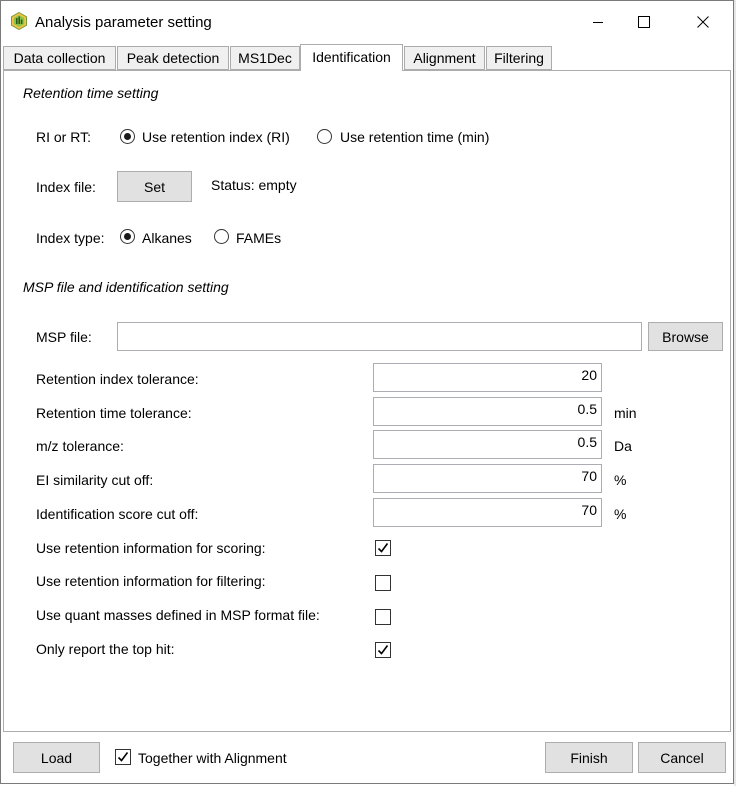  Describe the element at coordinates (117, 379) in the screenshot. I see `param-label: Retention index tolerance:` at that location.